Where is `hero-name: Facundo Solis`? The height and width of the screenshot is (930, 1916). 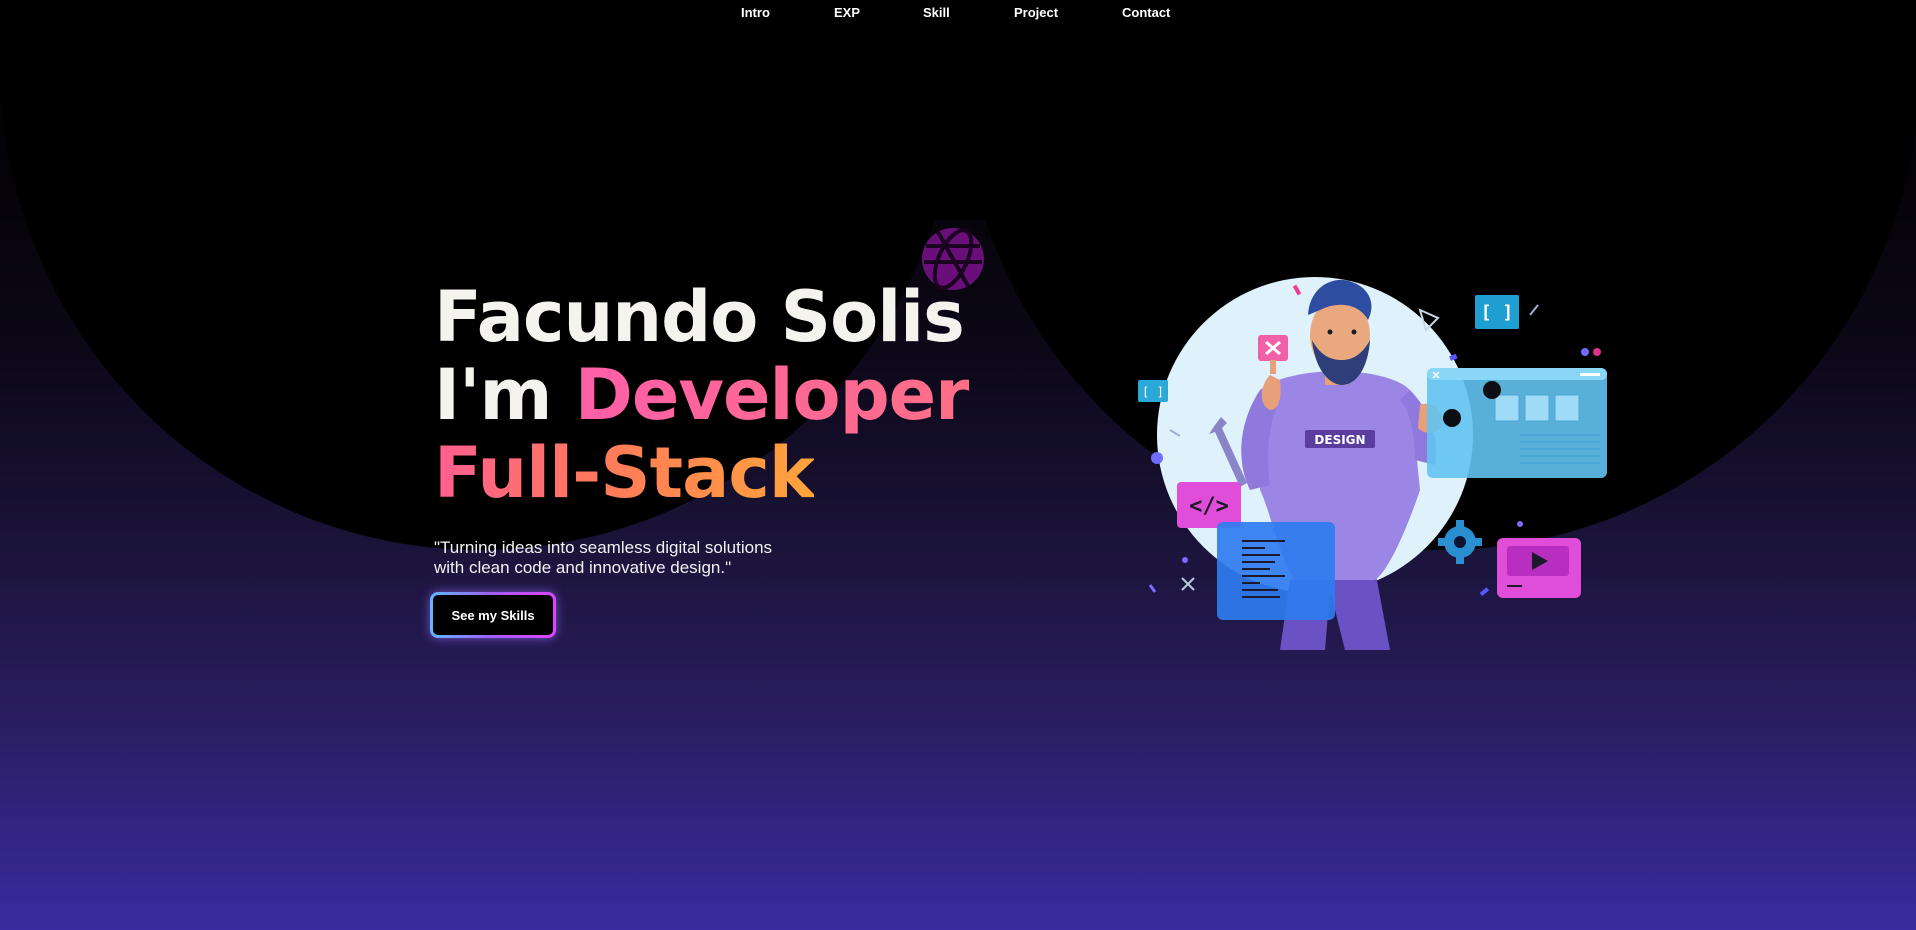
hero-name: Facundo Solis is located at coordinates (699, 317).